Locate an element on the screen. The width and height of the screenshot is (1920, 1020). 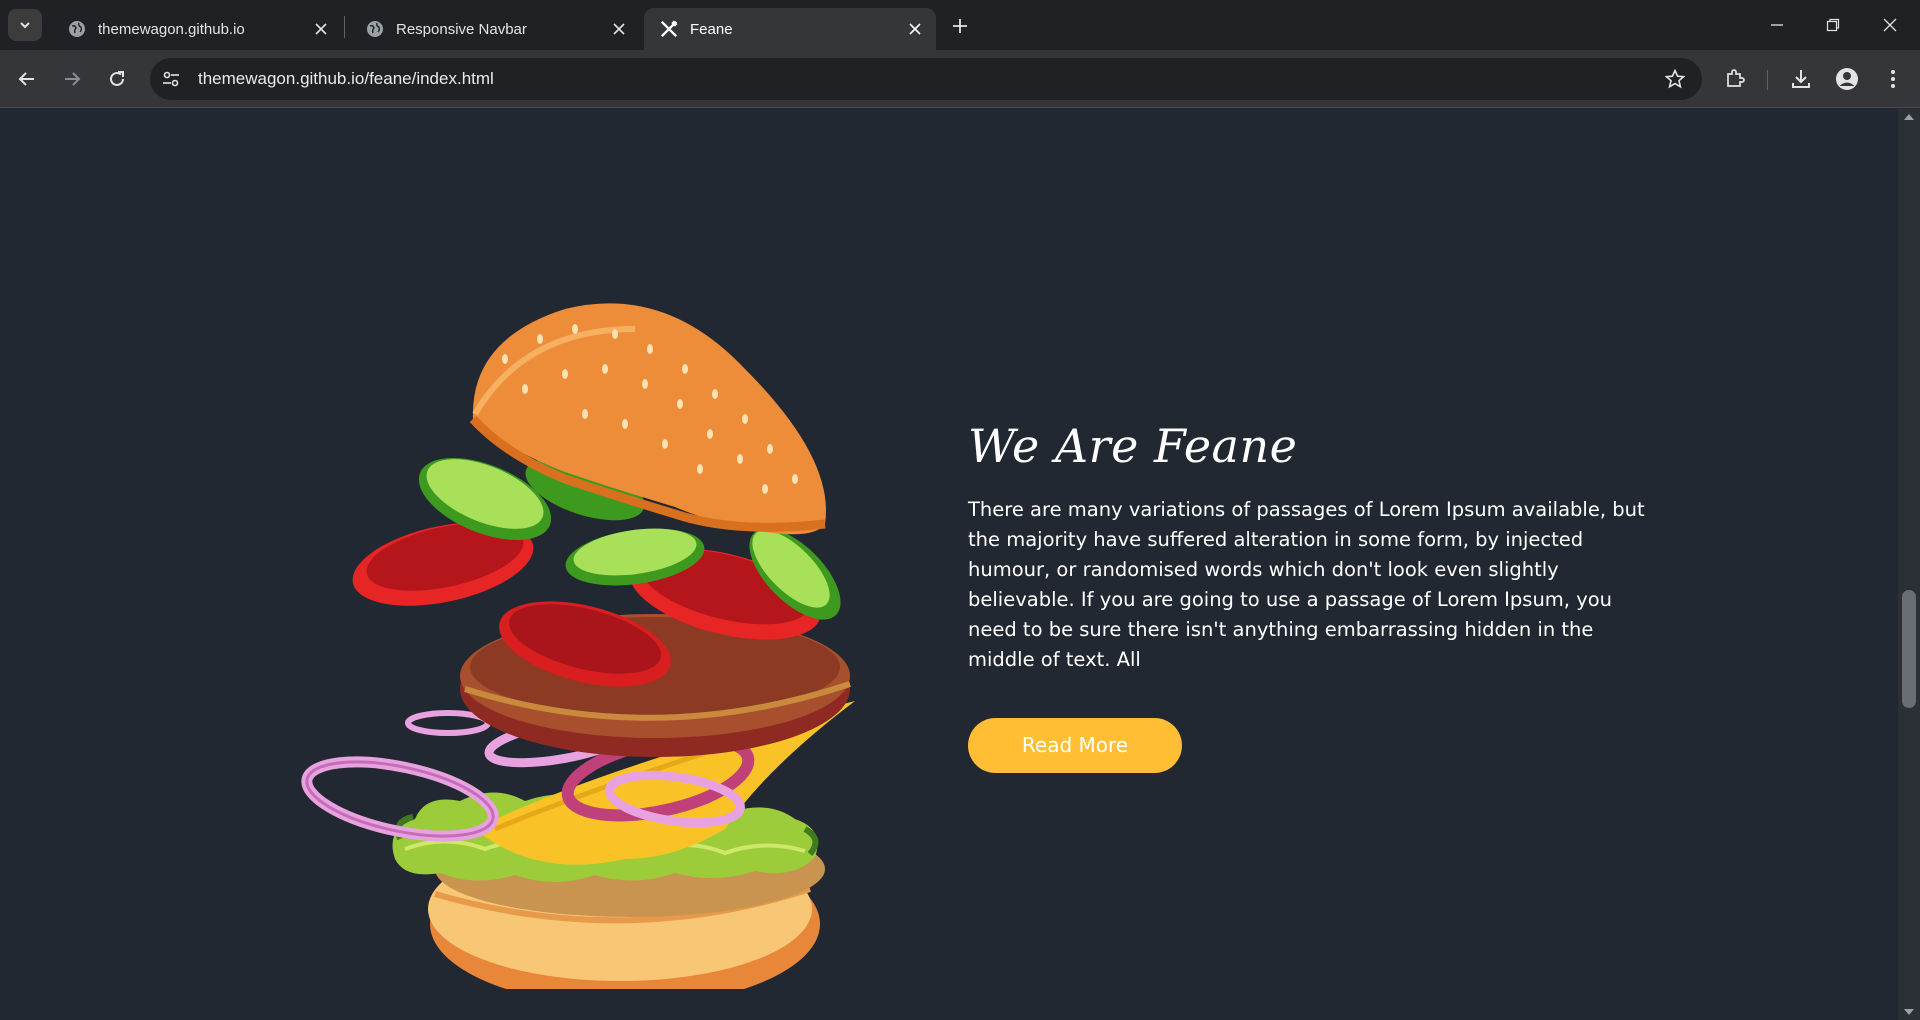
tab-title: Feane is located at coordinates (711, 29).